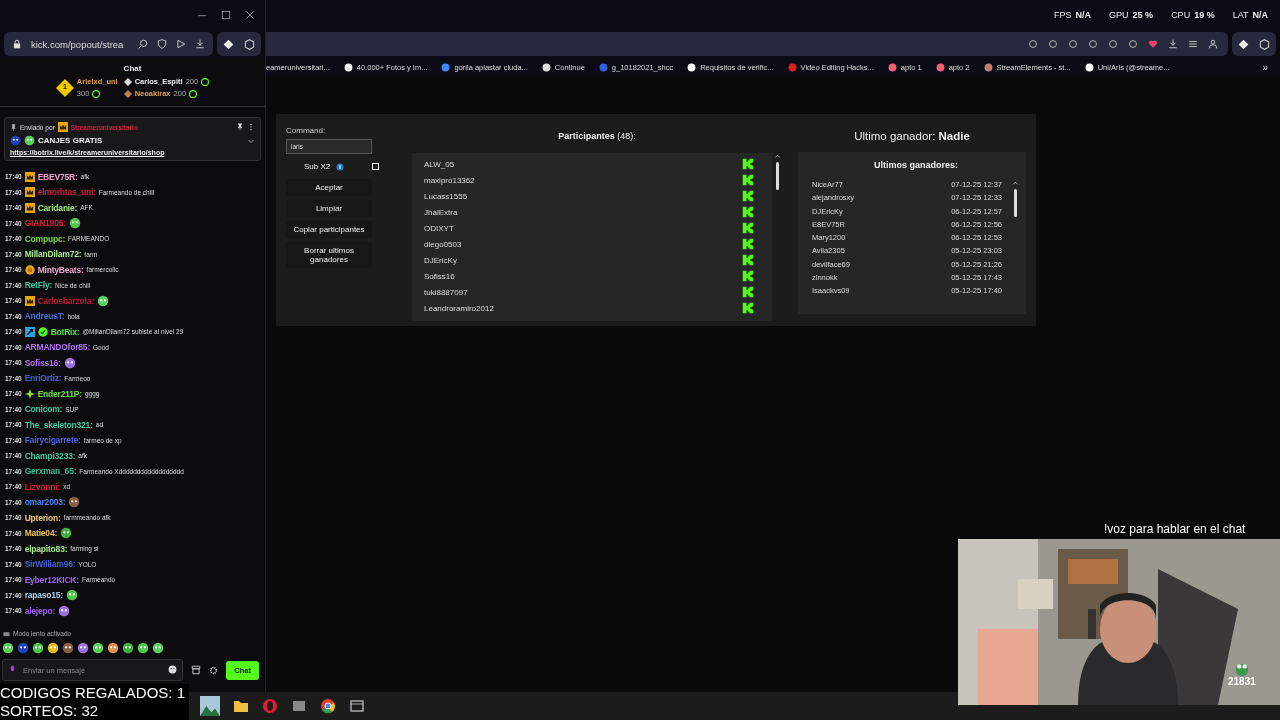 The width and height of the screenshot is (1280, 720). What do you see at coordinates (66, 192) in the screenshot?
I see `chat-username: elmorhtas_uni:` at bounding box center [66, 192].